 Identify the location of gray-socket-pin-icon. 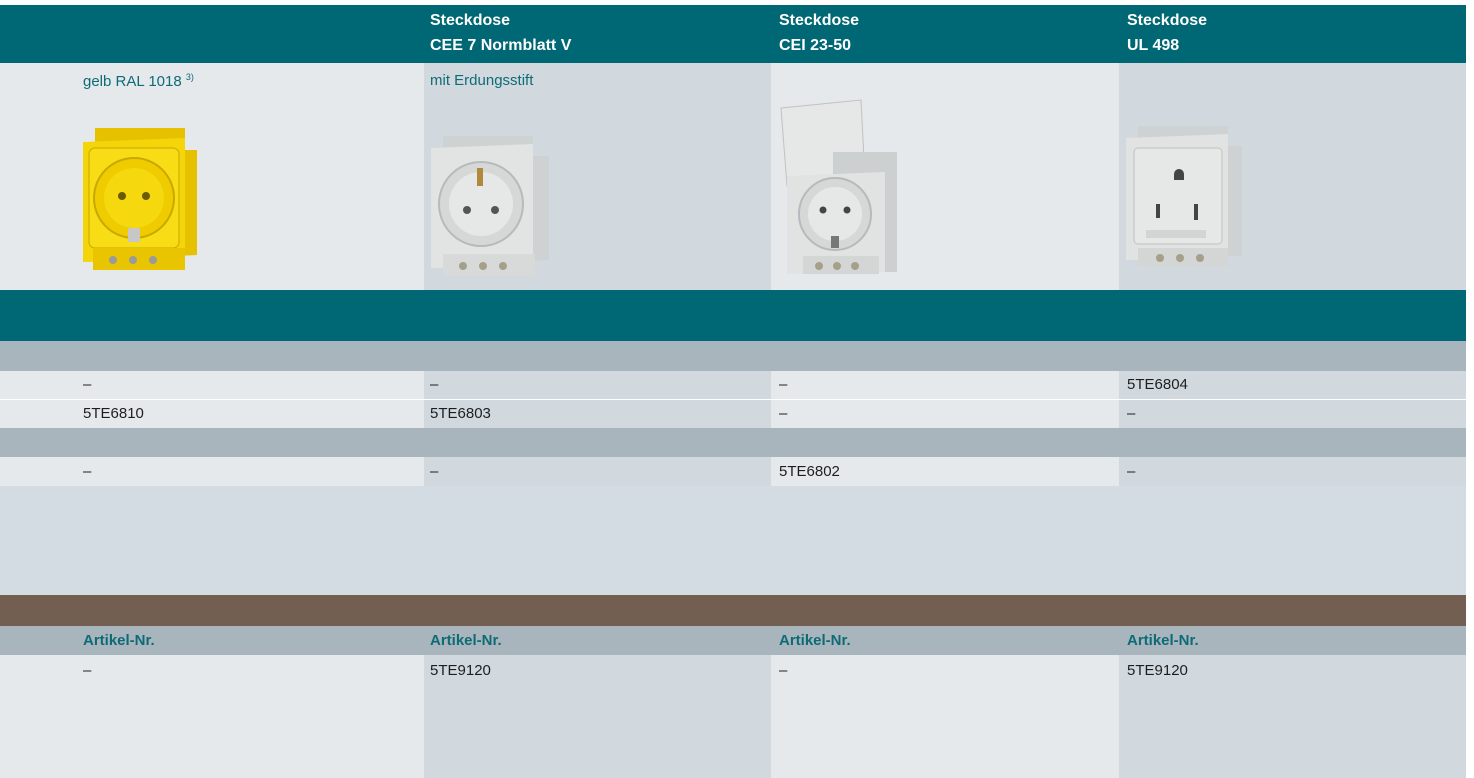
(490, 206).